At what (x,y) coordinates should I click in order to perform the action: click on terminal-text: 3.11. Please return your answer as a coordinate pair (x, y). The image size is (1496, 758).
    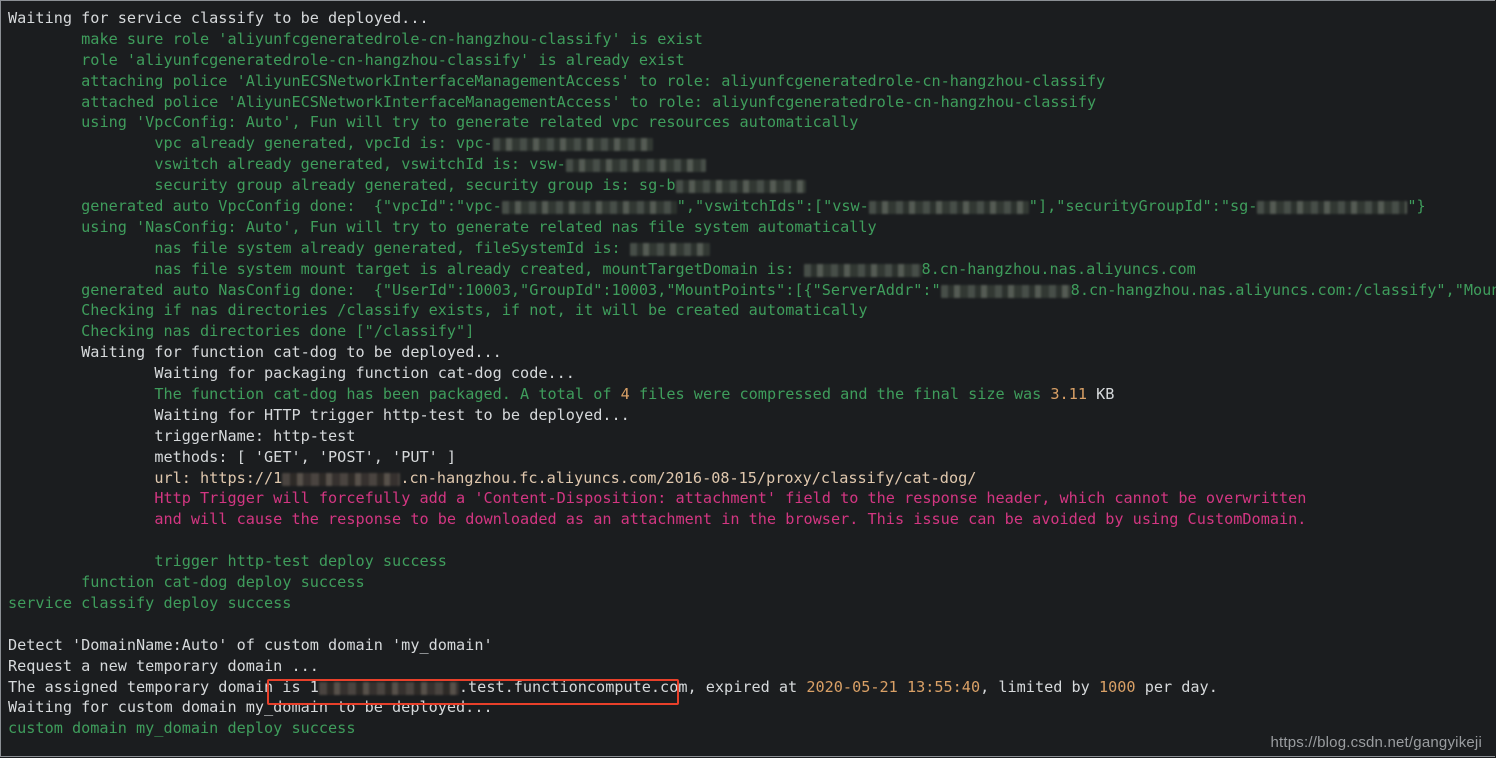
    Looking at the image, I should click on (1068, 394).